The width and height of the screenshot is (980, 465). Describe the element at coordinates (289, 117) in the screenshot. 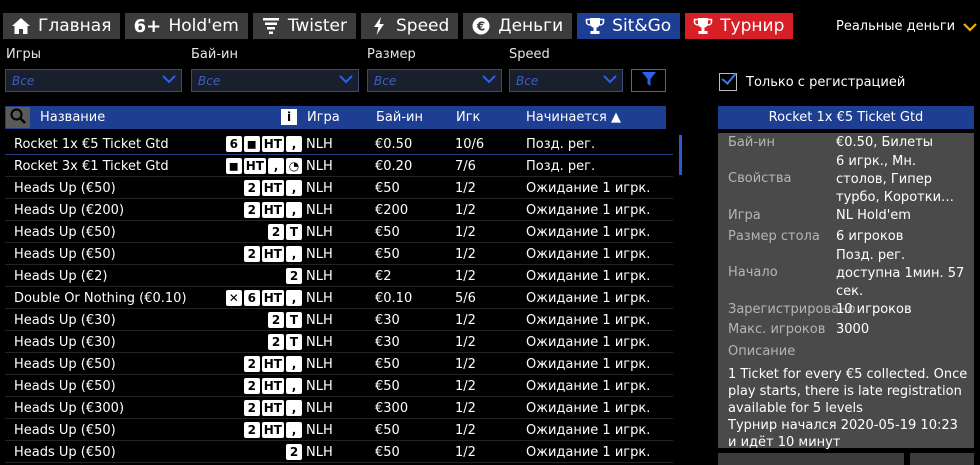

I see `info-icon: i` at that location.